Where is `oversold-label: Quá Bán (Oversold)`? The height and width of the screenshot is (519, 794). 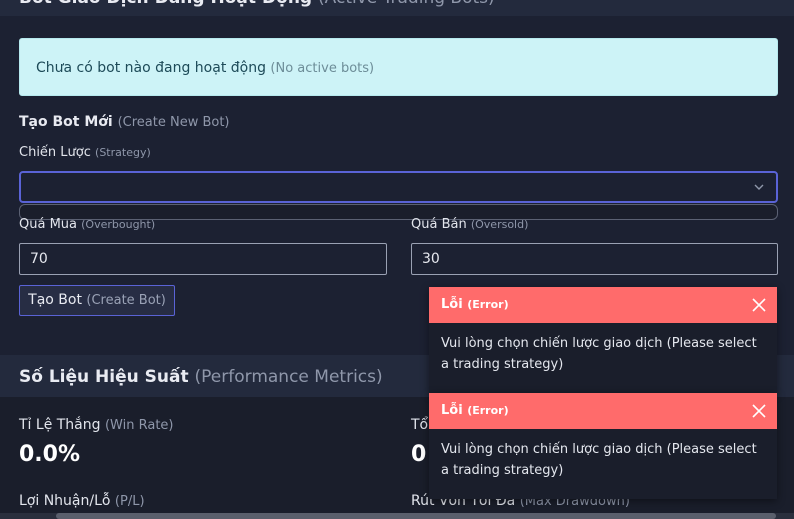 oversold-label: Quá Bán (Oversold) is located at coordinates (469, 224).